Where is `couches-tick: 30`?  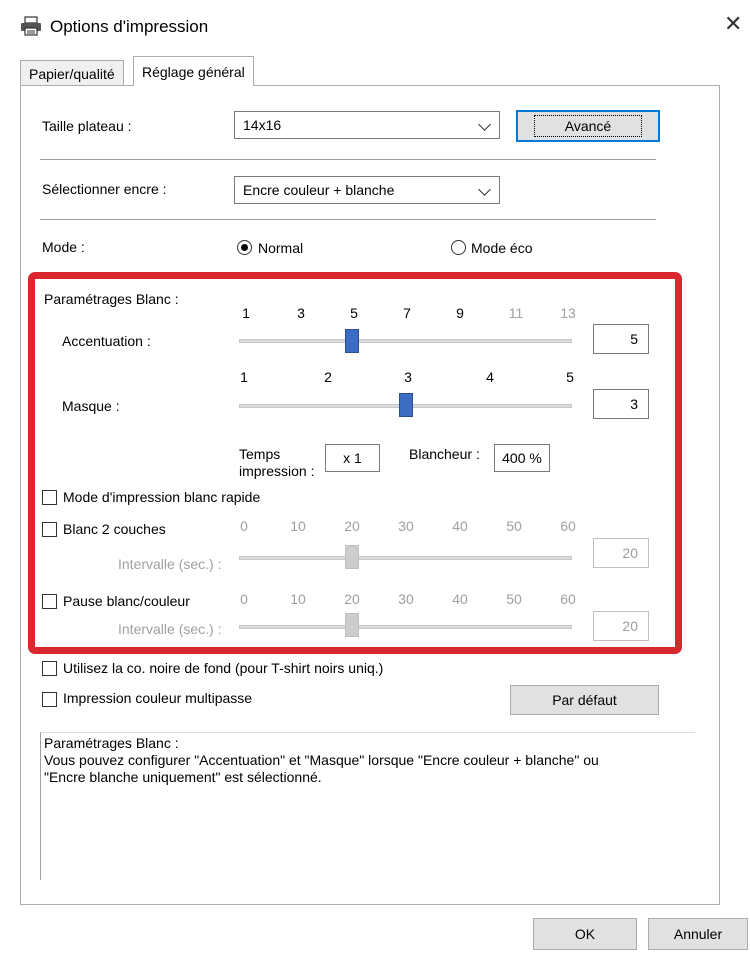 couches-tick: 30 is located at coordinates (406, 526).